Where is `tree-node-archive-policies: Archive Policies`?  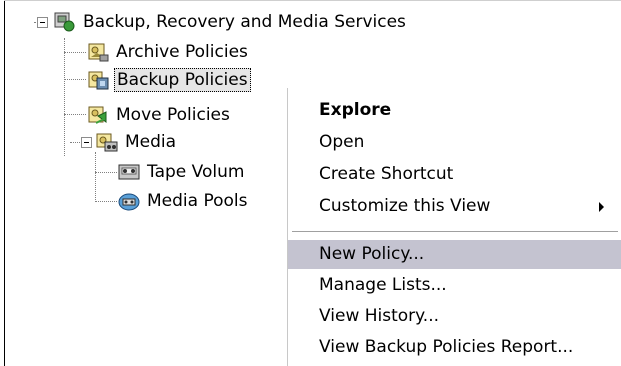 tree-node-archive-policies: Archive Policies is located at coordinates (168, 52).